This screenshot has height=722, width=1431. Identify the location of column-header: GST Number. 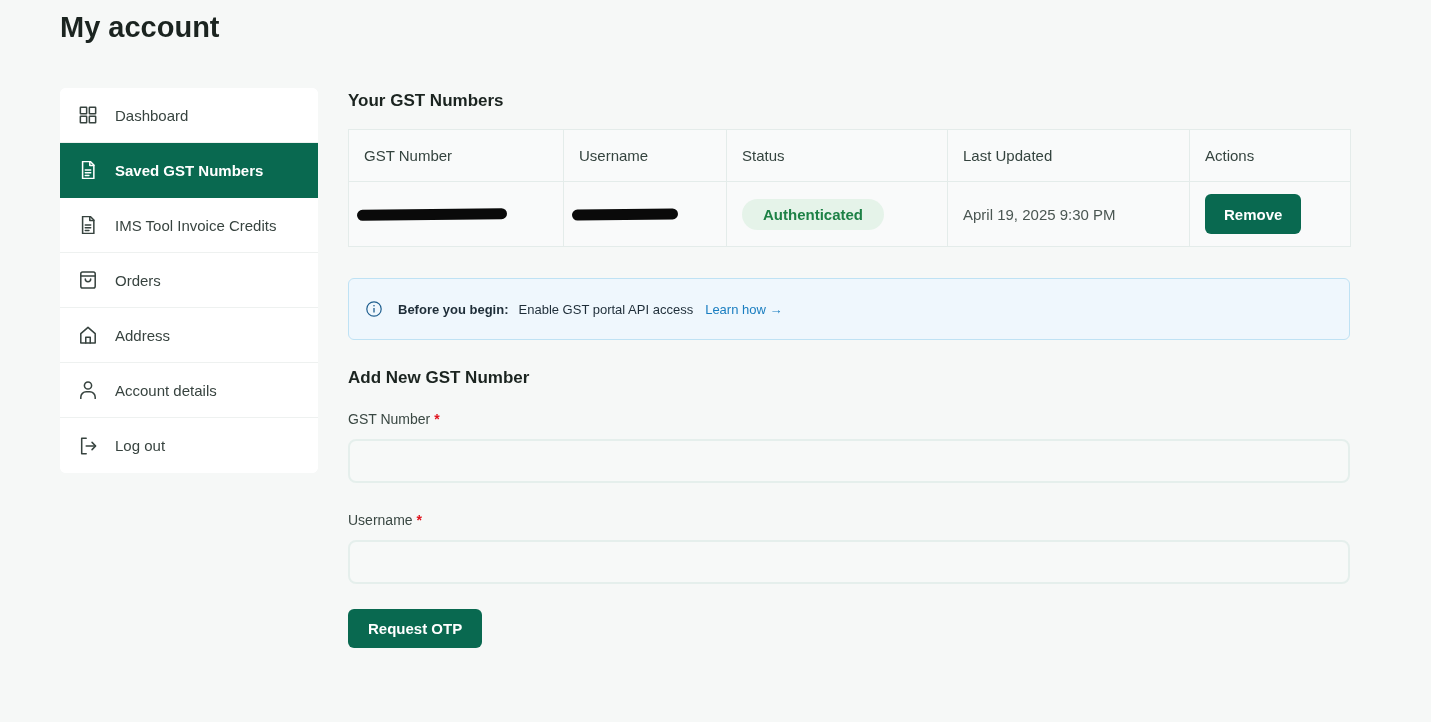
(456, 155).